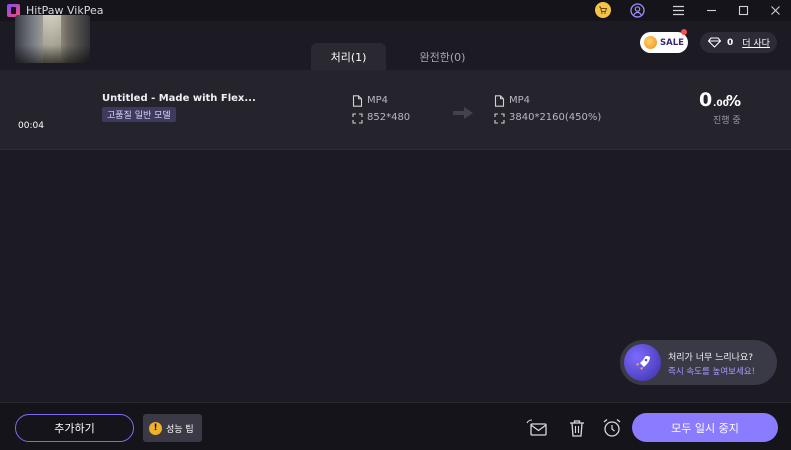  Describe the element at coordinates (637, 10) in the screenshot. I see `user-account-icon` at that location.